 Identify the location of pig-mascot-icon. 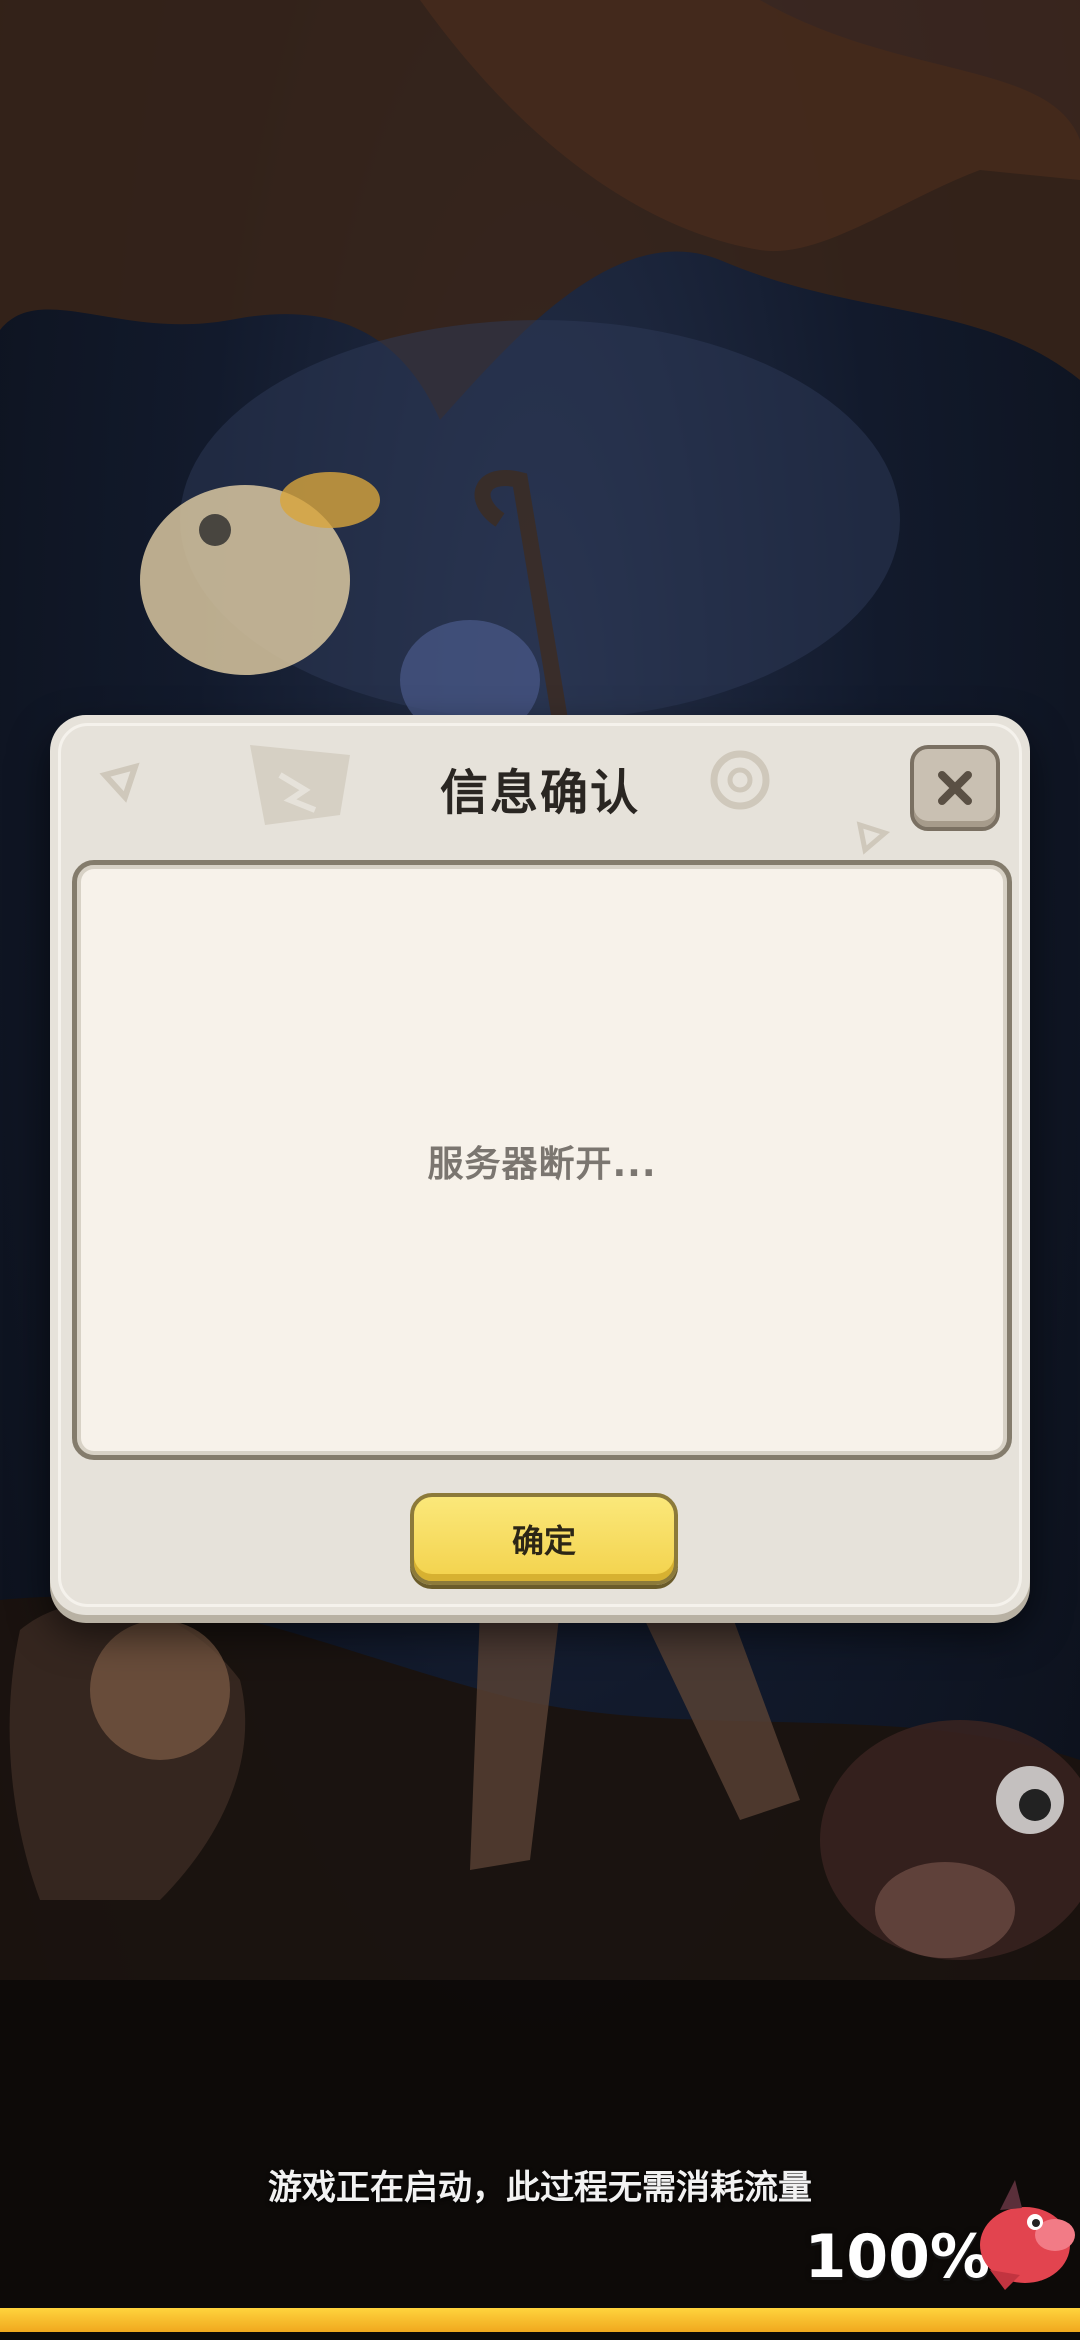
(1027, 2235).